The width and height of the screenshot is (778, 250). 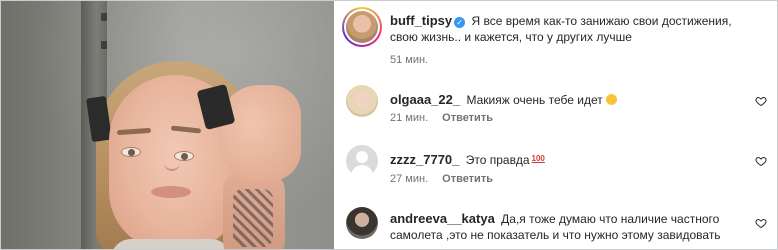 What do you see at coordinates (171, 192) in the screenshot?
I see `lips` at bounding box center [171, 192].